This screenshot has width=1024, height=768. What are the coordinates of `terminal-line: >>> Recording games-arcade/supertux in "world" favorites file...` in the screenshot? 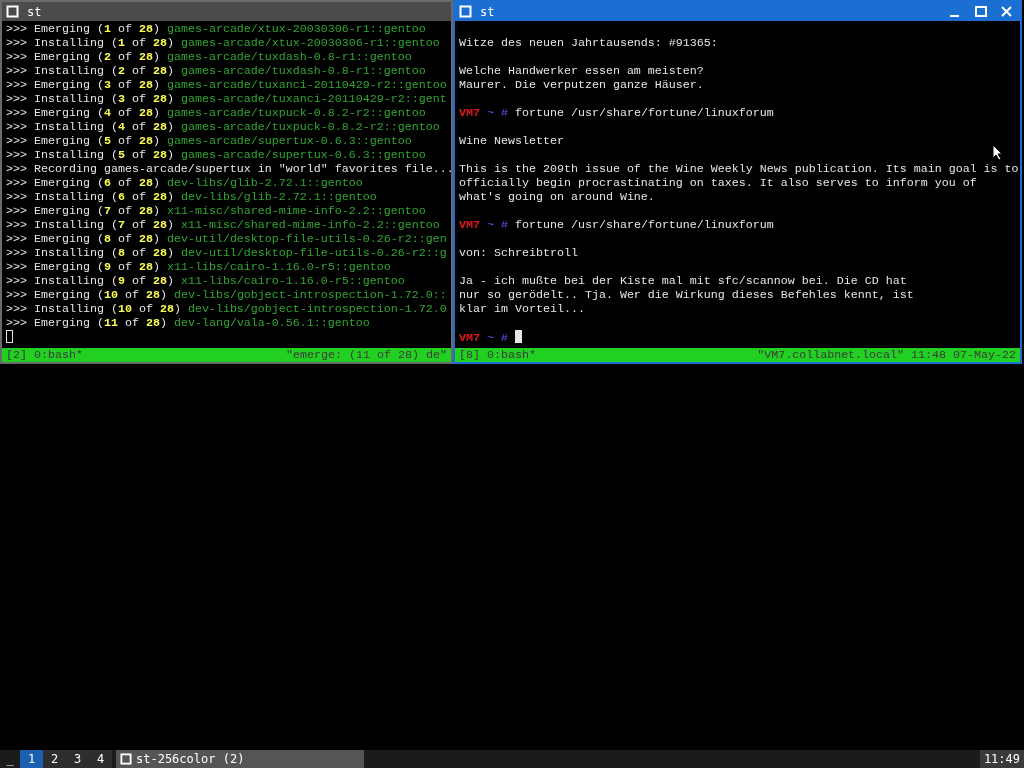 It's located at (228, 169).